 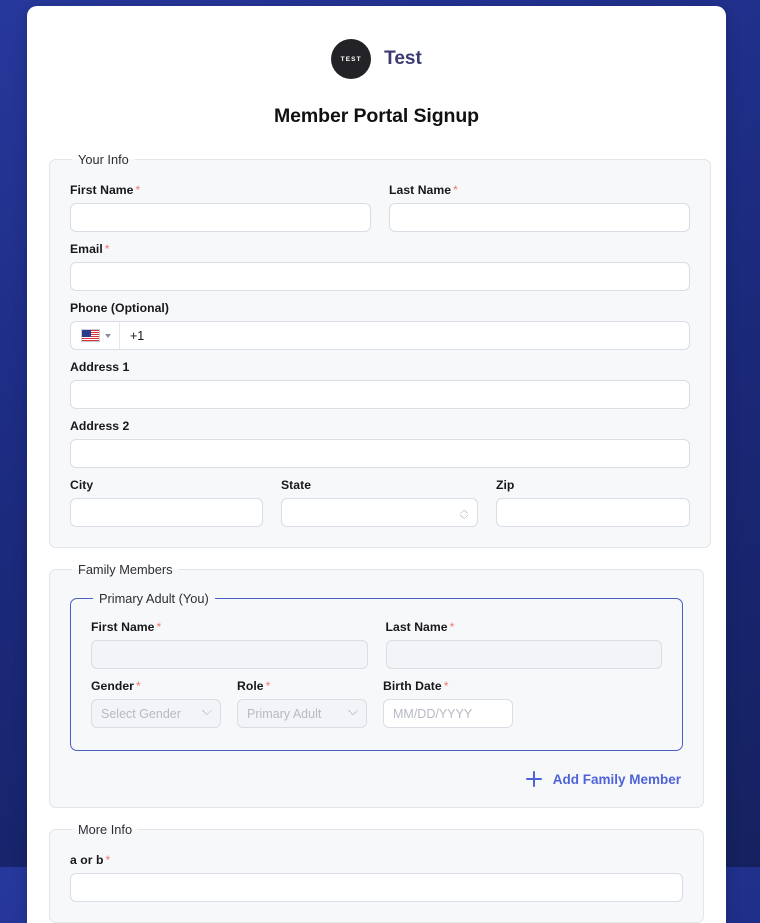 What do you see at coordinates (379, 512) in the screenshot?
I see `state-select` at bounding box center [379, 512].